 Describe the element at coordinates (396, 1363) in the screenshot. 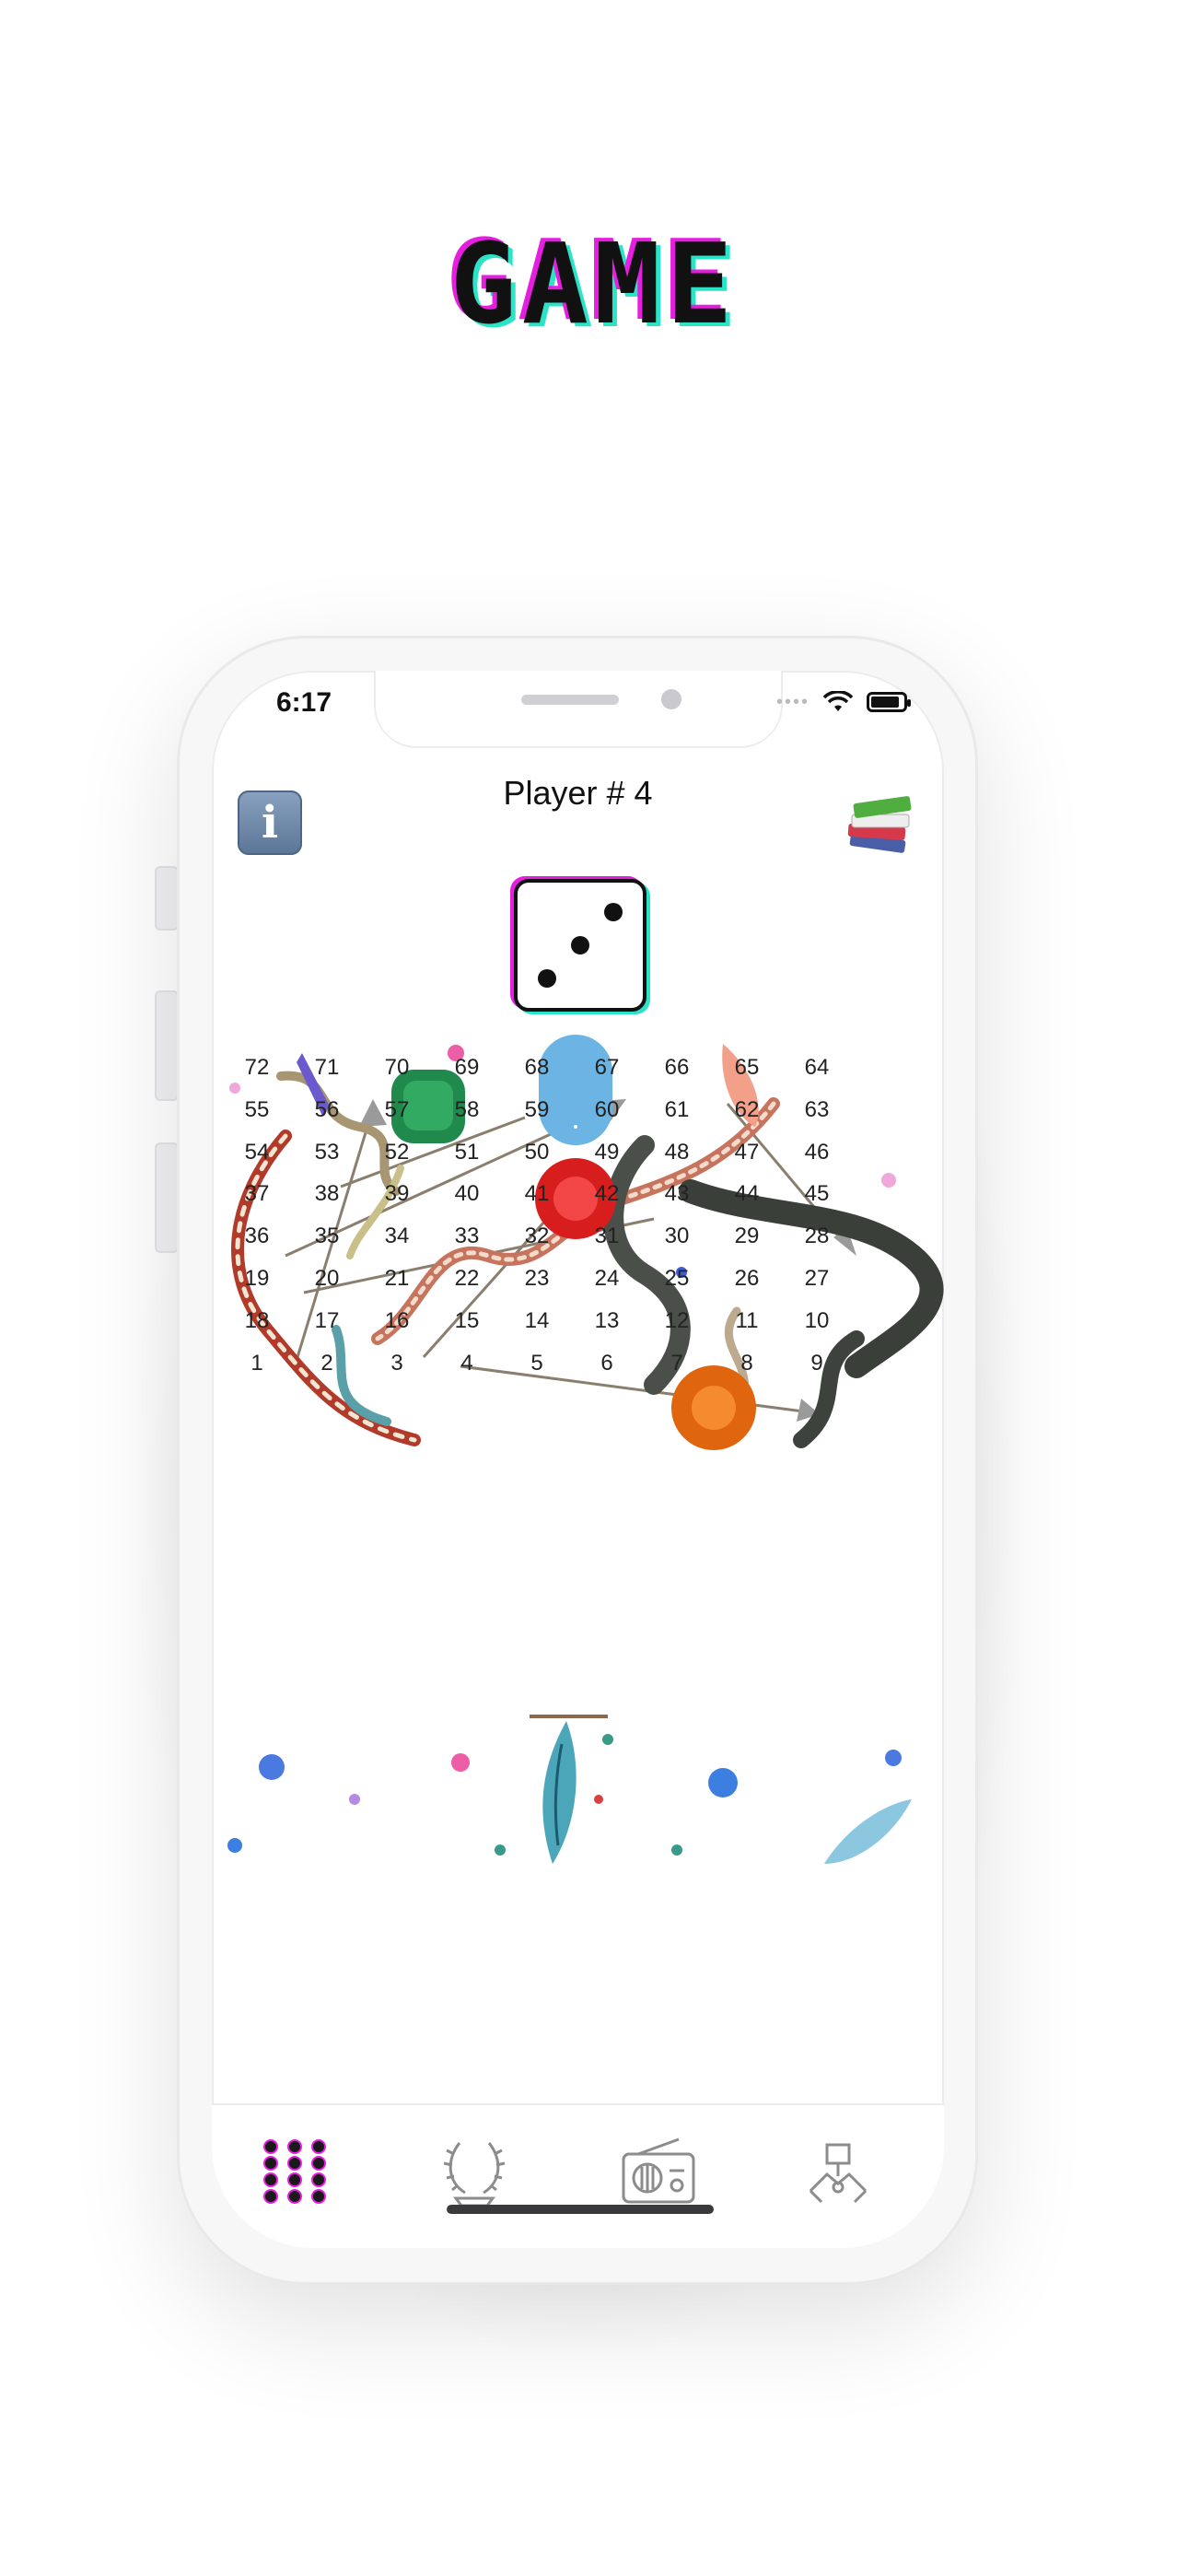

I see `board-cell: 3` at that location.